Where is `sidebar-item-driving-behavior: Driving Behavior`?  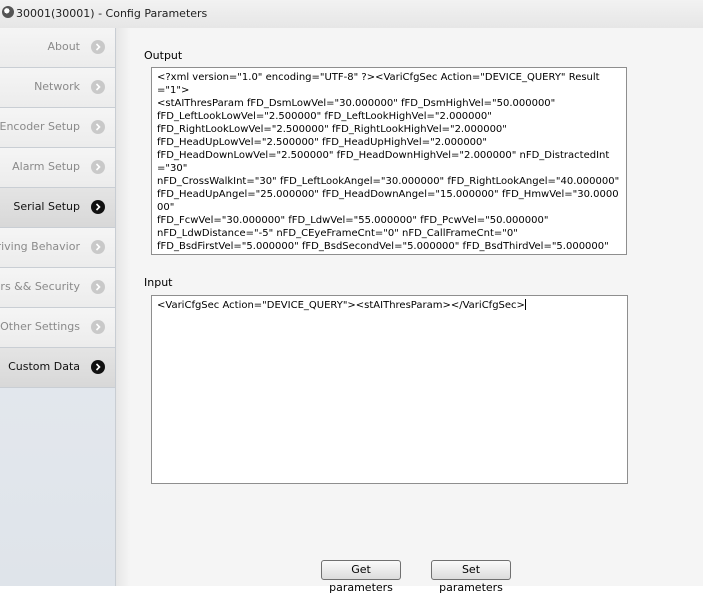 sidebar-item-driving-behavior: Driving Behavior is located at coordinates (57, 248).